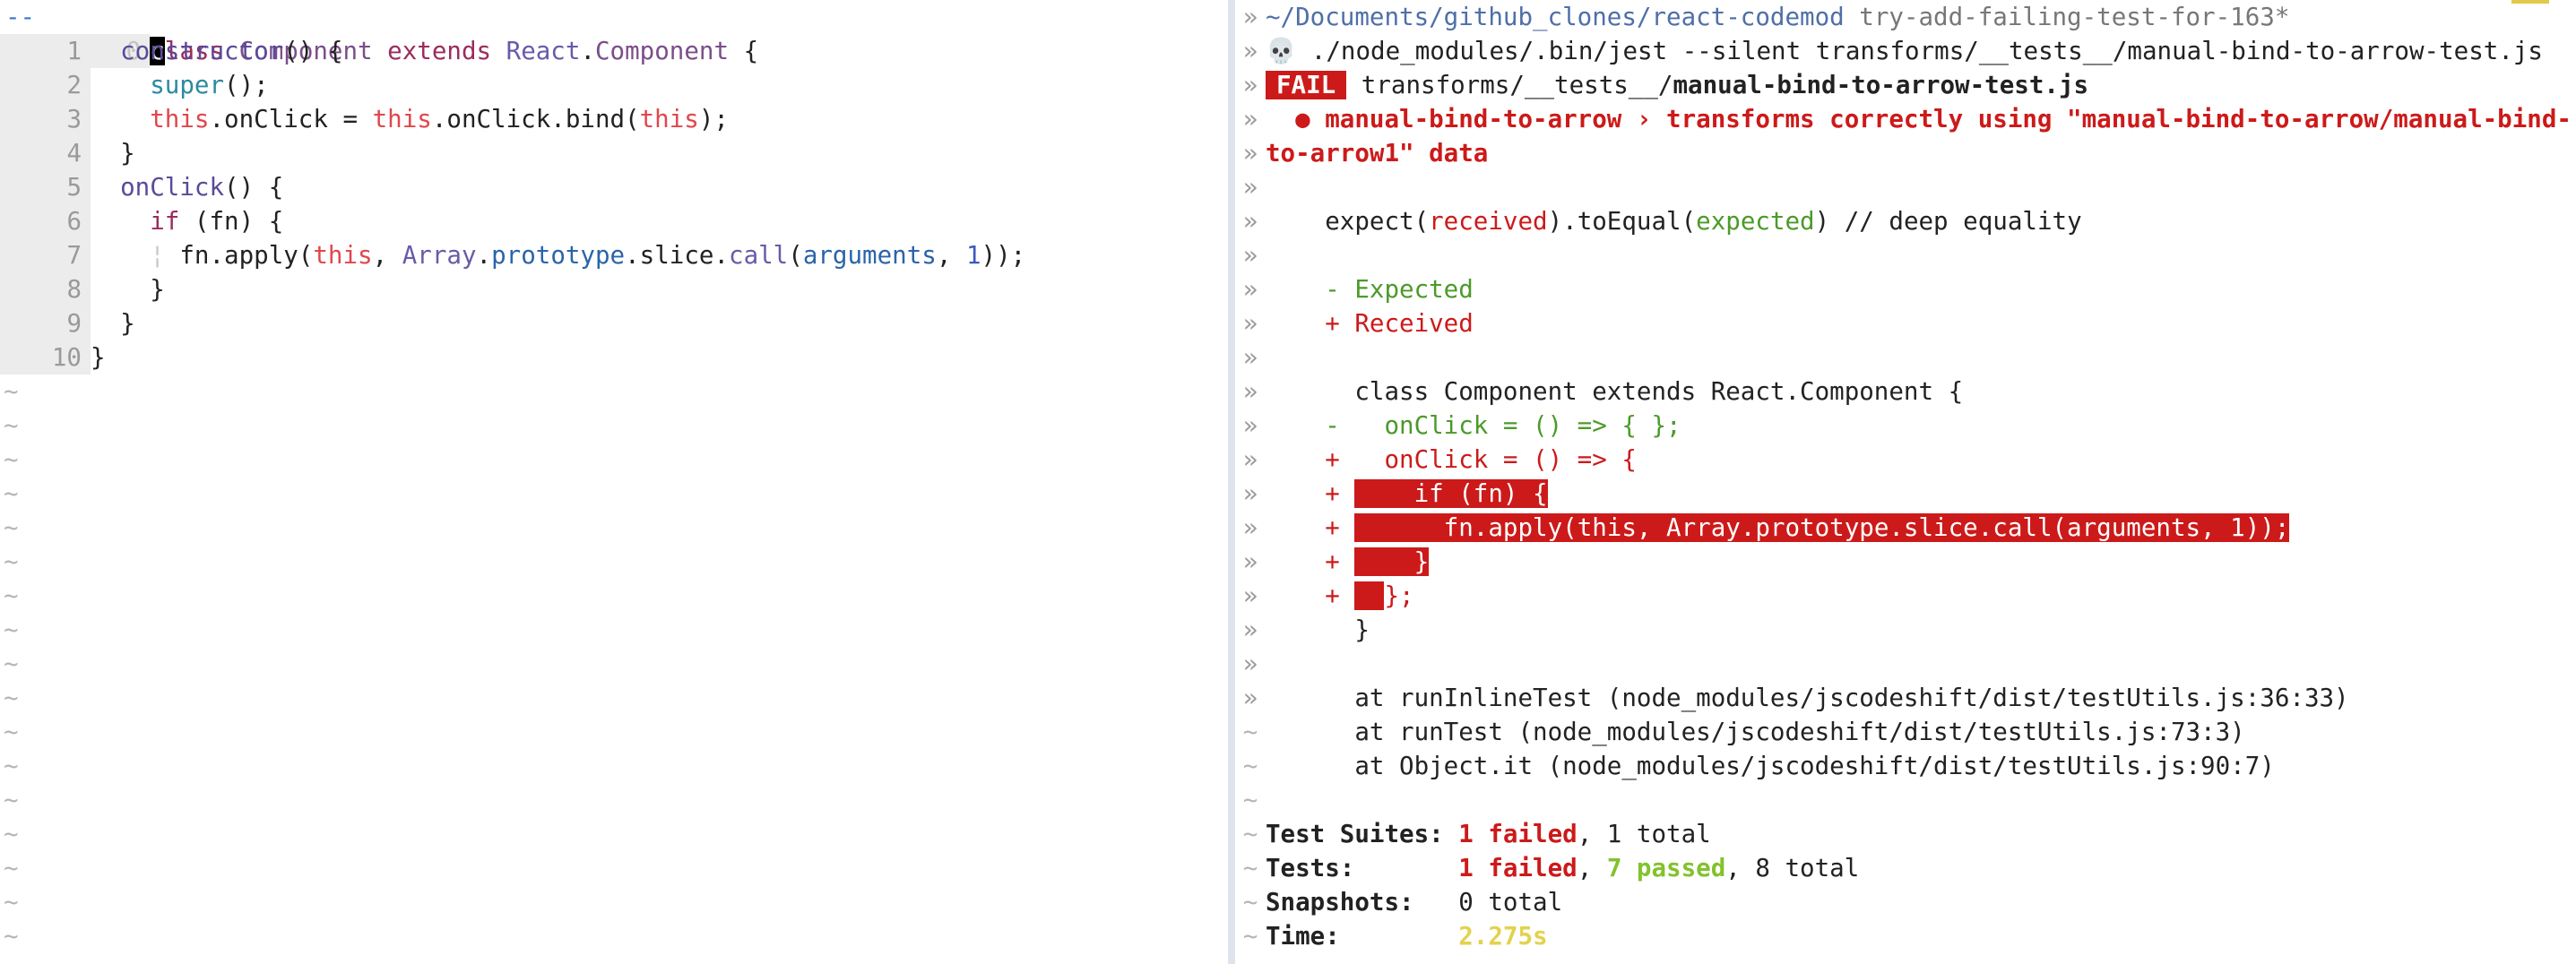 The image size is (2576, 964). I want to click on editor-line-2: 2 super();, so click(614, 85).